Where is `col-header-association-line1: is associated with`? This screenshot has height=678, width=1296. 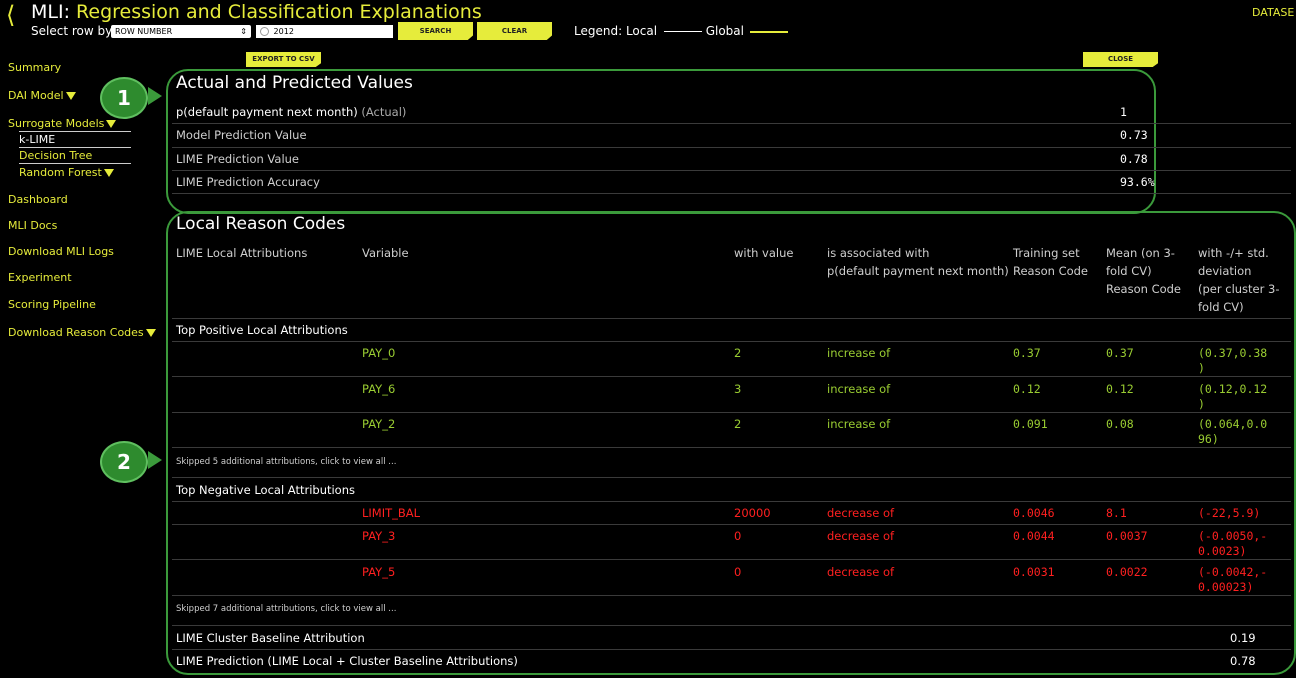 col-header-association-line1: is associated with is located at coordinates (878, 253).